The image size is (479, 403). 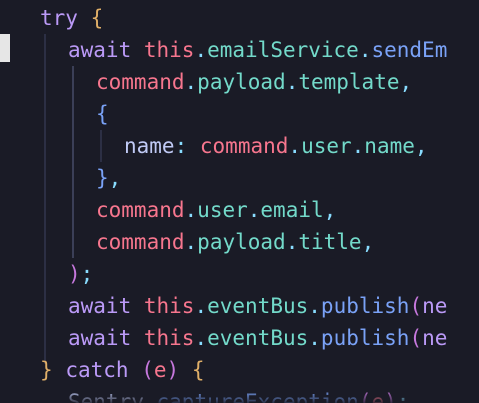 I want to click on code-line: } catch (e) {, so click(x=239, y=370).